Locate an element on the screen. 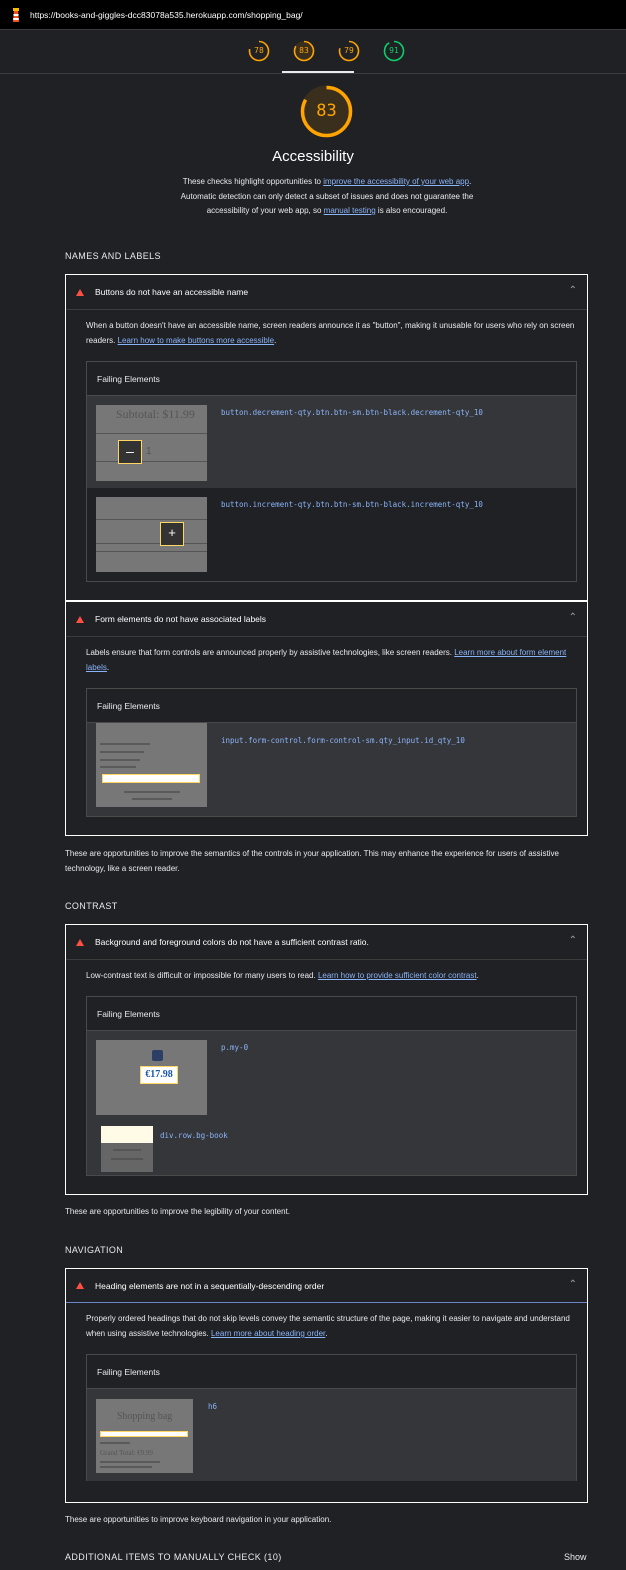 The width and height of the screenshot is (626, 1570). element-screenshot: Shopping bag Grand Total: €9.99 is located at coordinates (144, 1436).